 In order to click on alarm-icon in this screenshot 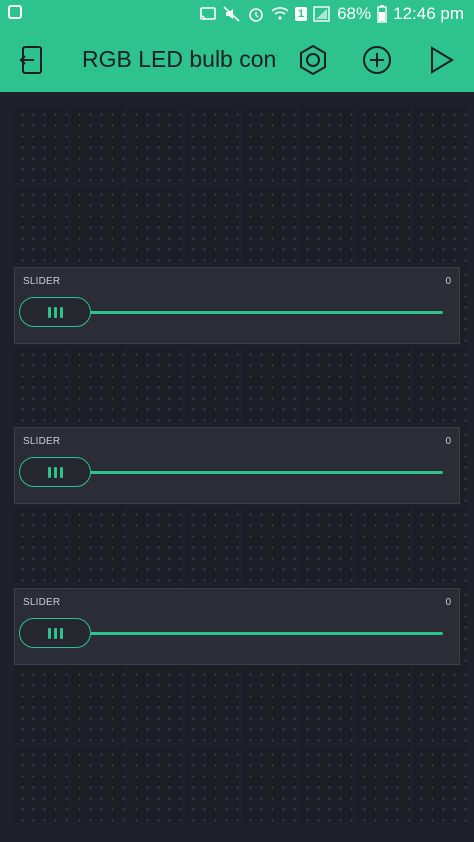, I will do `click(256, 15)`.